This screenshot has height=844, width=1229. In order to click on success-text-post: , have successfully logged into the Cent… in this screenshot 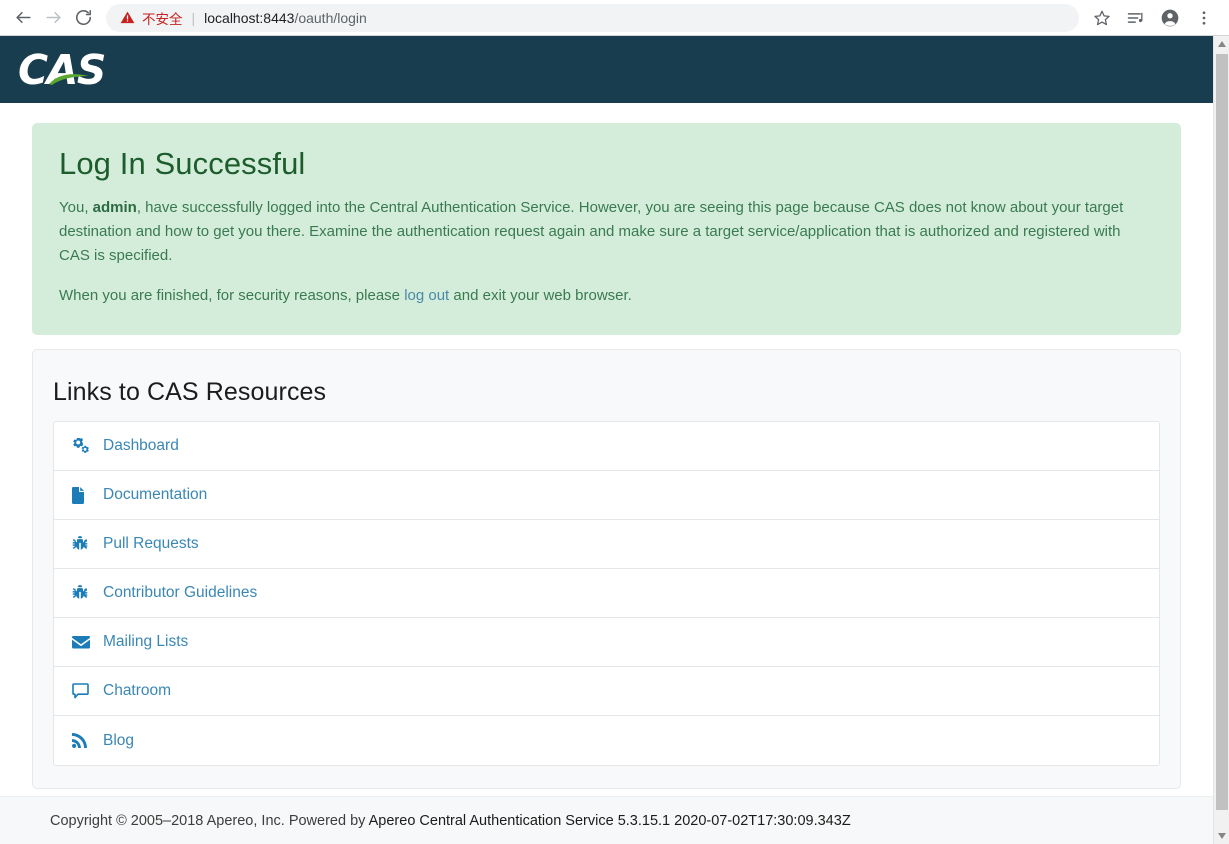, I will do `click(591, 231)`.